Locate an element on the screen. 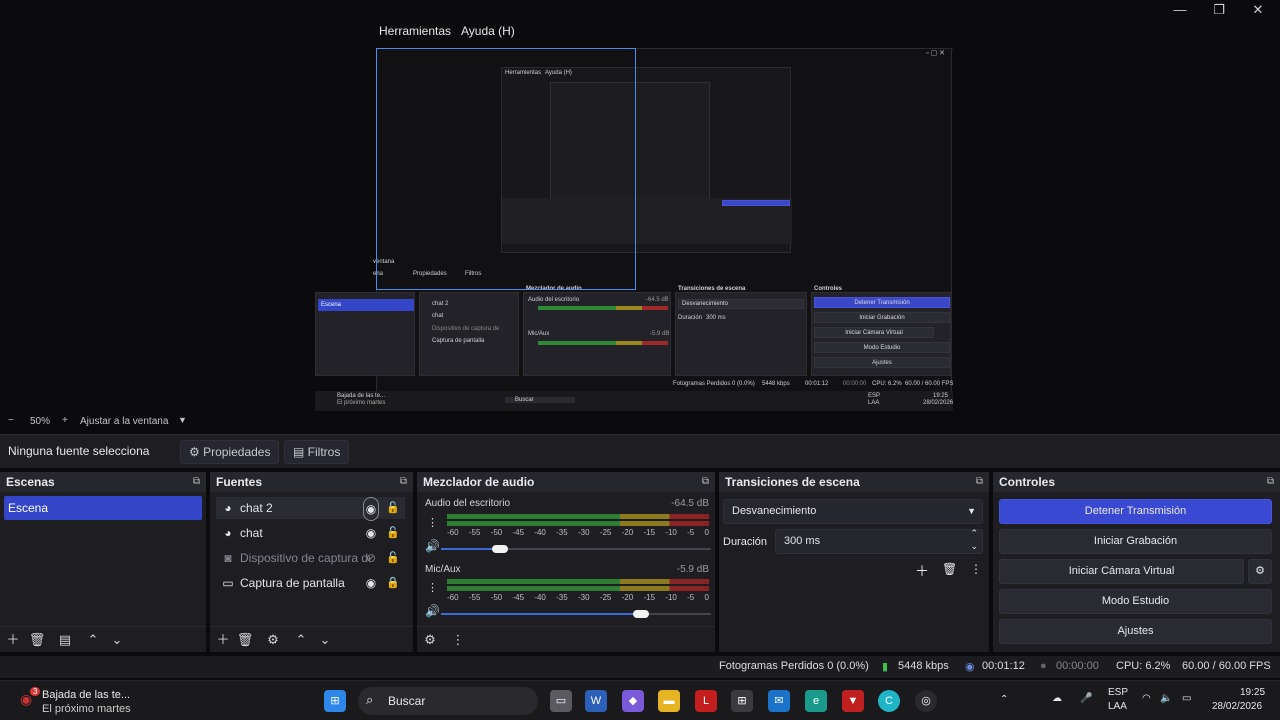 This screenshot has height=720, width=1280. close-button: ✕ is located at coordinates (1258, 10).